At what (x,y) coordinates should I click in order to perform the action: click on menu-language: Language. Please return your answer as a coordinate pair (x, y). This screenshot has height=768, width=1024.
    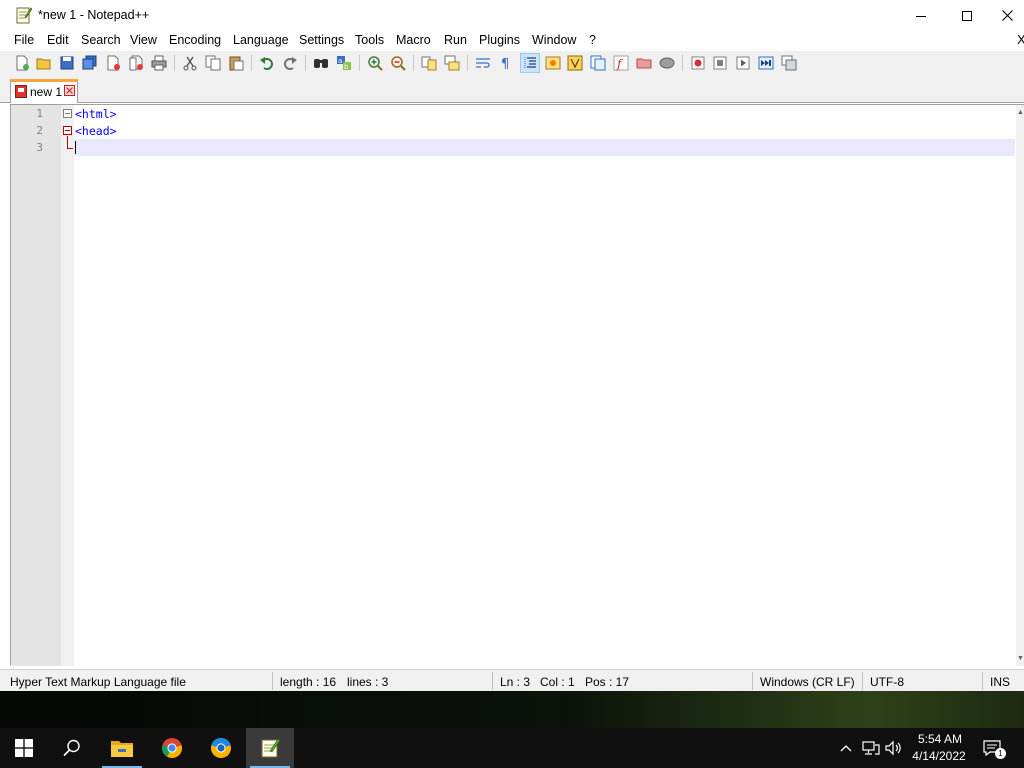
    Looking at the image, I should click on (261, 40).